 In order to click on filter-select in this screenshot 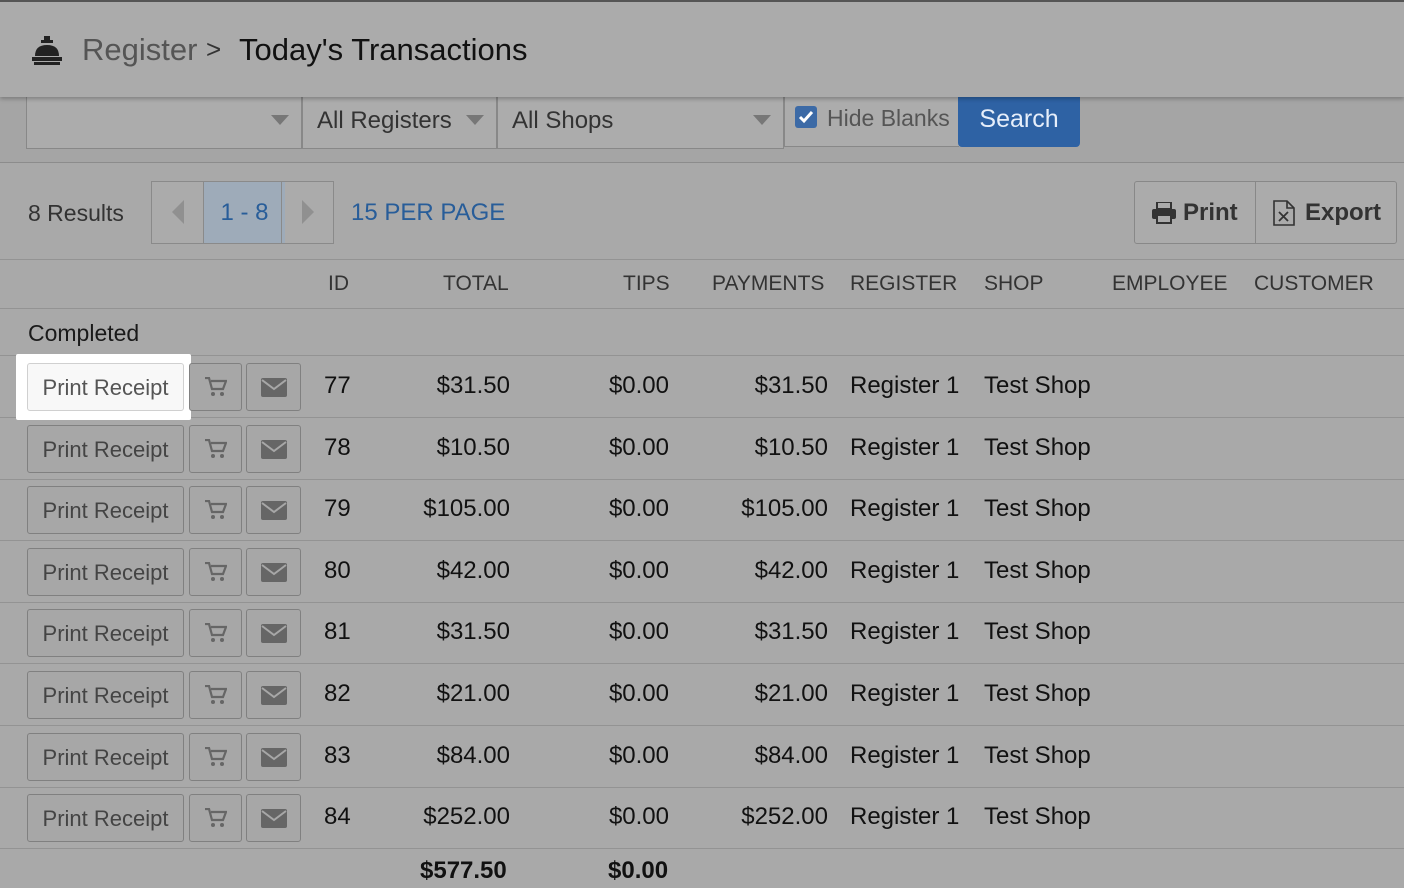, I will do `click(164, 123)`.